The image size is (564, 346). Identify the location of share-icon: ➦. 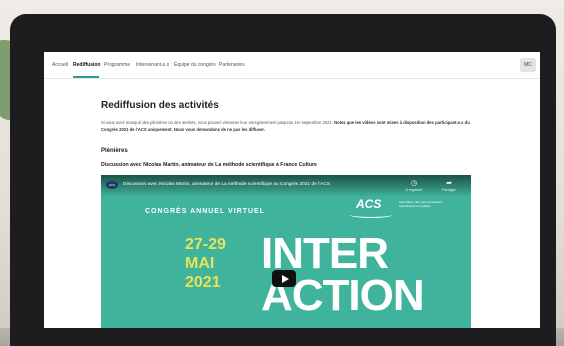
(449, 183).